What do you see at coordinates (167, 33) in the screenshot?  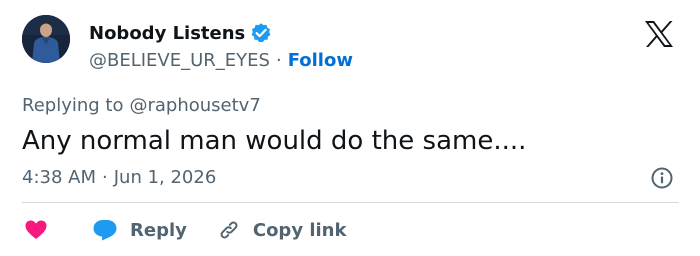 I see `author-display-name: Nobody Listens` at bounding box center [167, 33].